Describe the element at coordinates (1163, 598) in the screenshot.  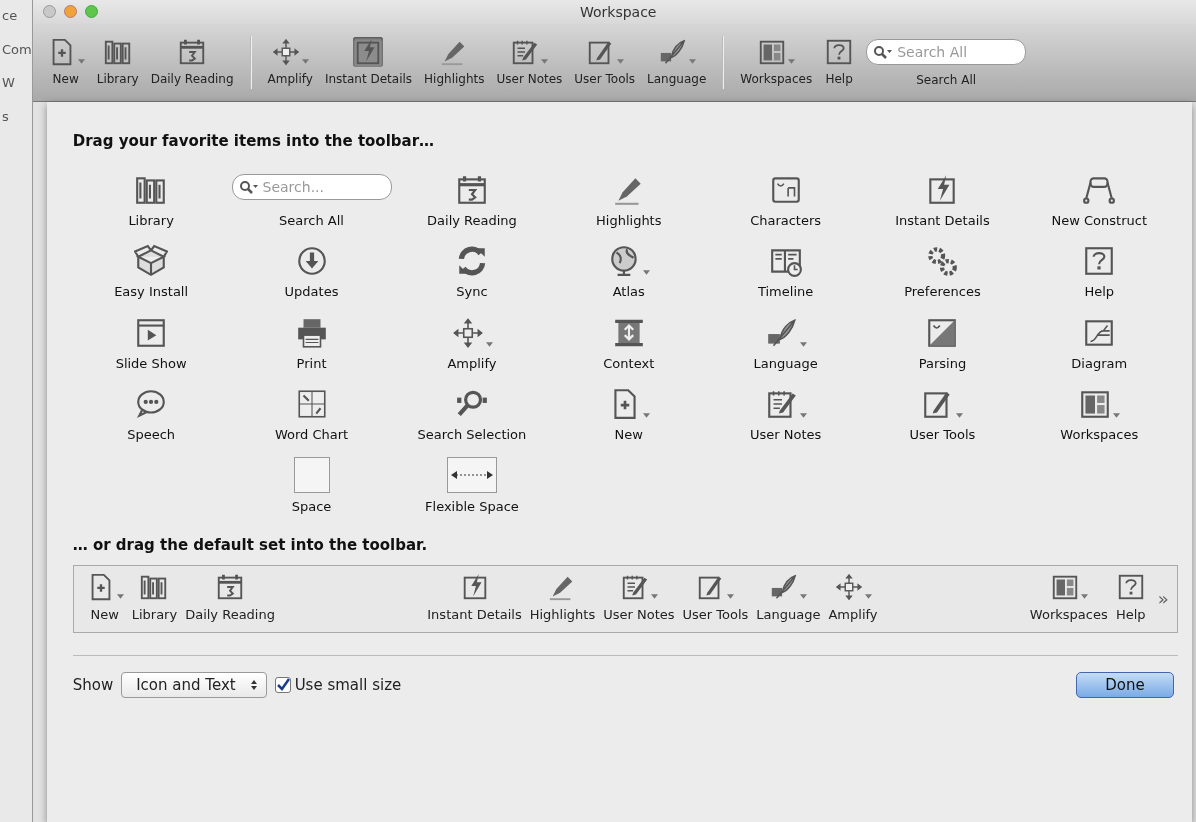
I see `overflow-chevron: »` at that location.